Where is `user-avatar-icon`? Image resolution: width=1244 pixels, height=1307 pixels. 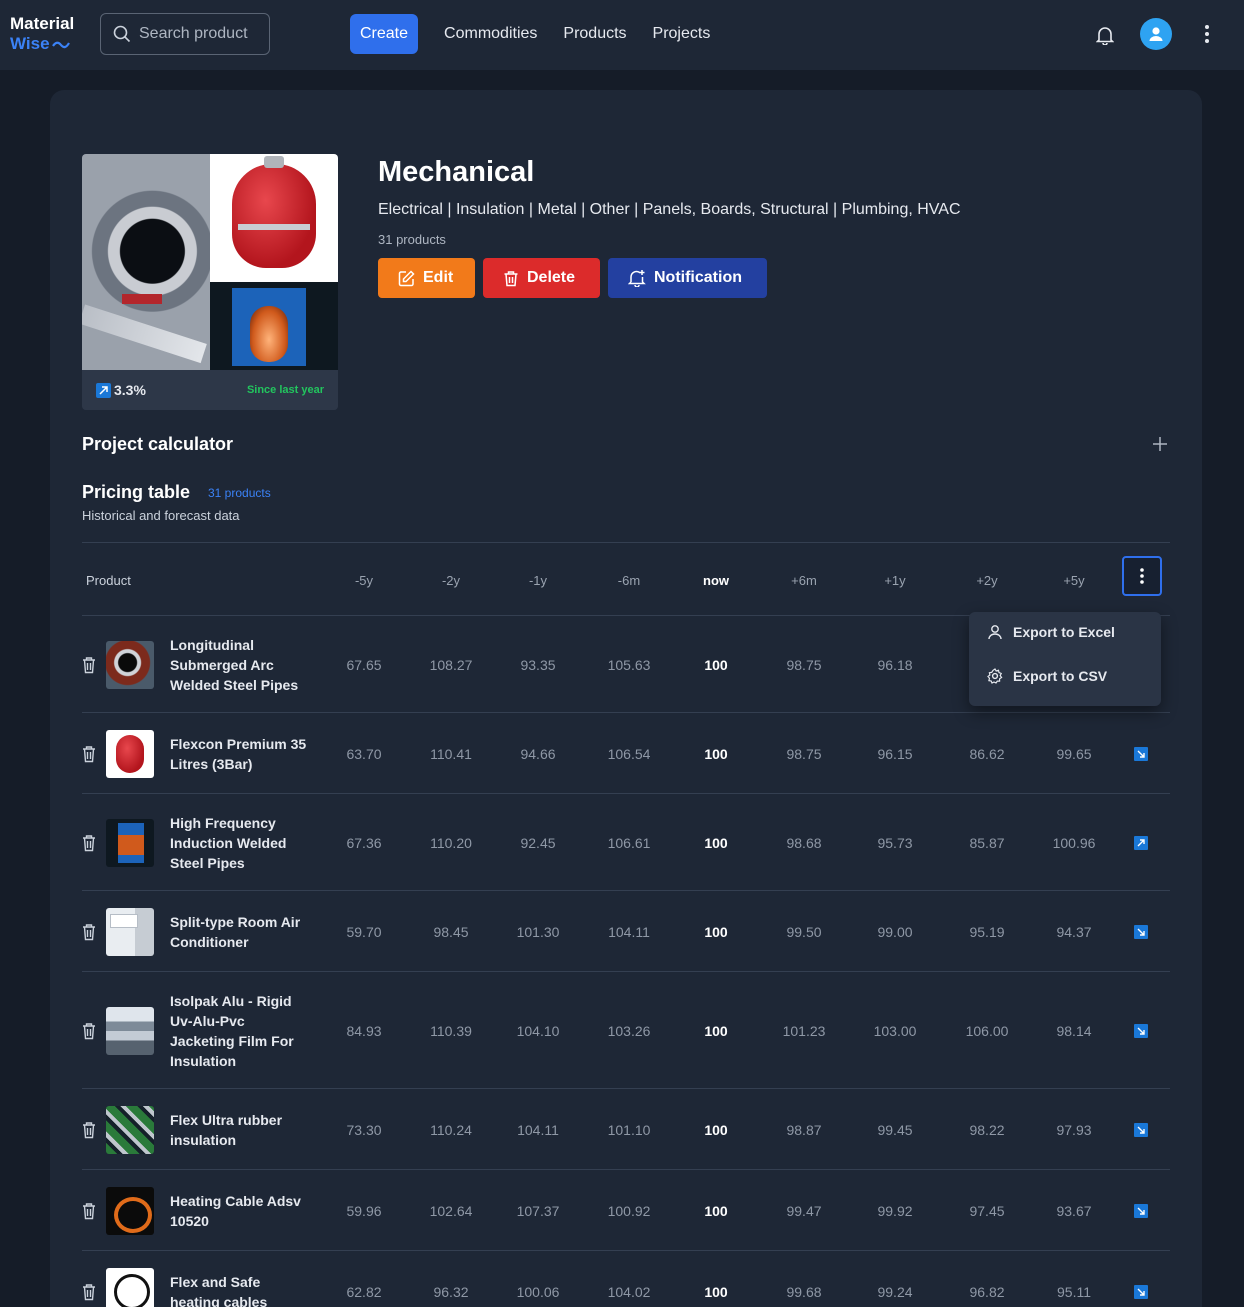
user-avatar-icon is located at coordinates (1156, 34).